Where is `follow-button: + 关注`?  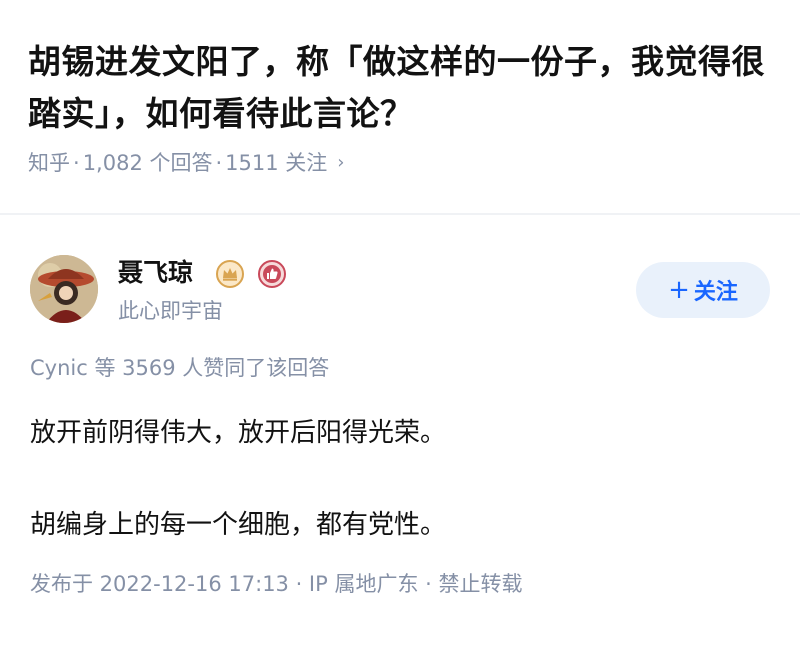
follow-button: + 关注 is located at coordinates (703, 290).